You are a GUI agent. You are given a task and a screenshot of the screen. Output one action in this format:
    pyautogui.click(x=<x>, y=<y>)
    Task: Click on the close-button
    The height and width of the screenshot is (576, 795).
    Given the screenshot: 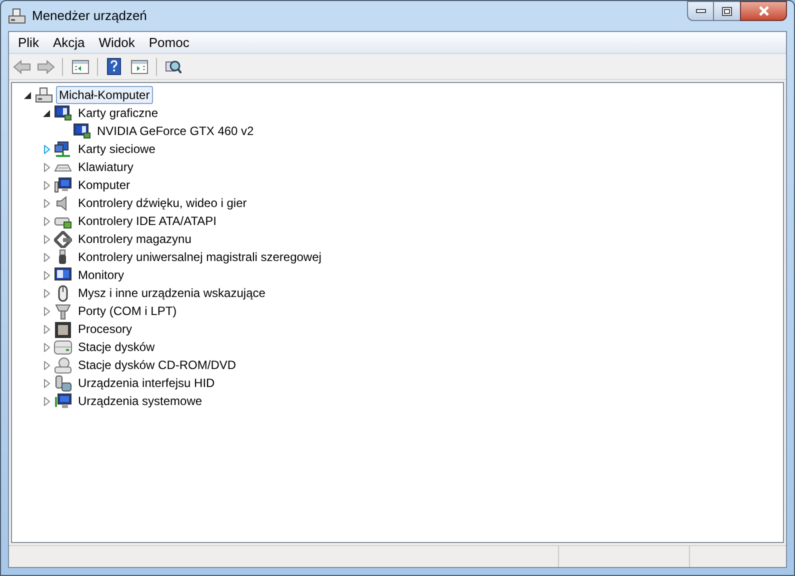 What is the action you would take?
    pyautogui.click(x=763, y=11)
    